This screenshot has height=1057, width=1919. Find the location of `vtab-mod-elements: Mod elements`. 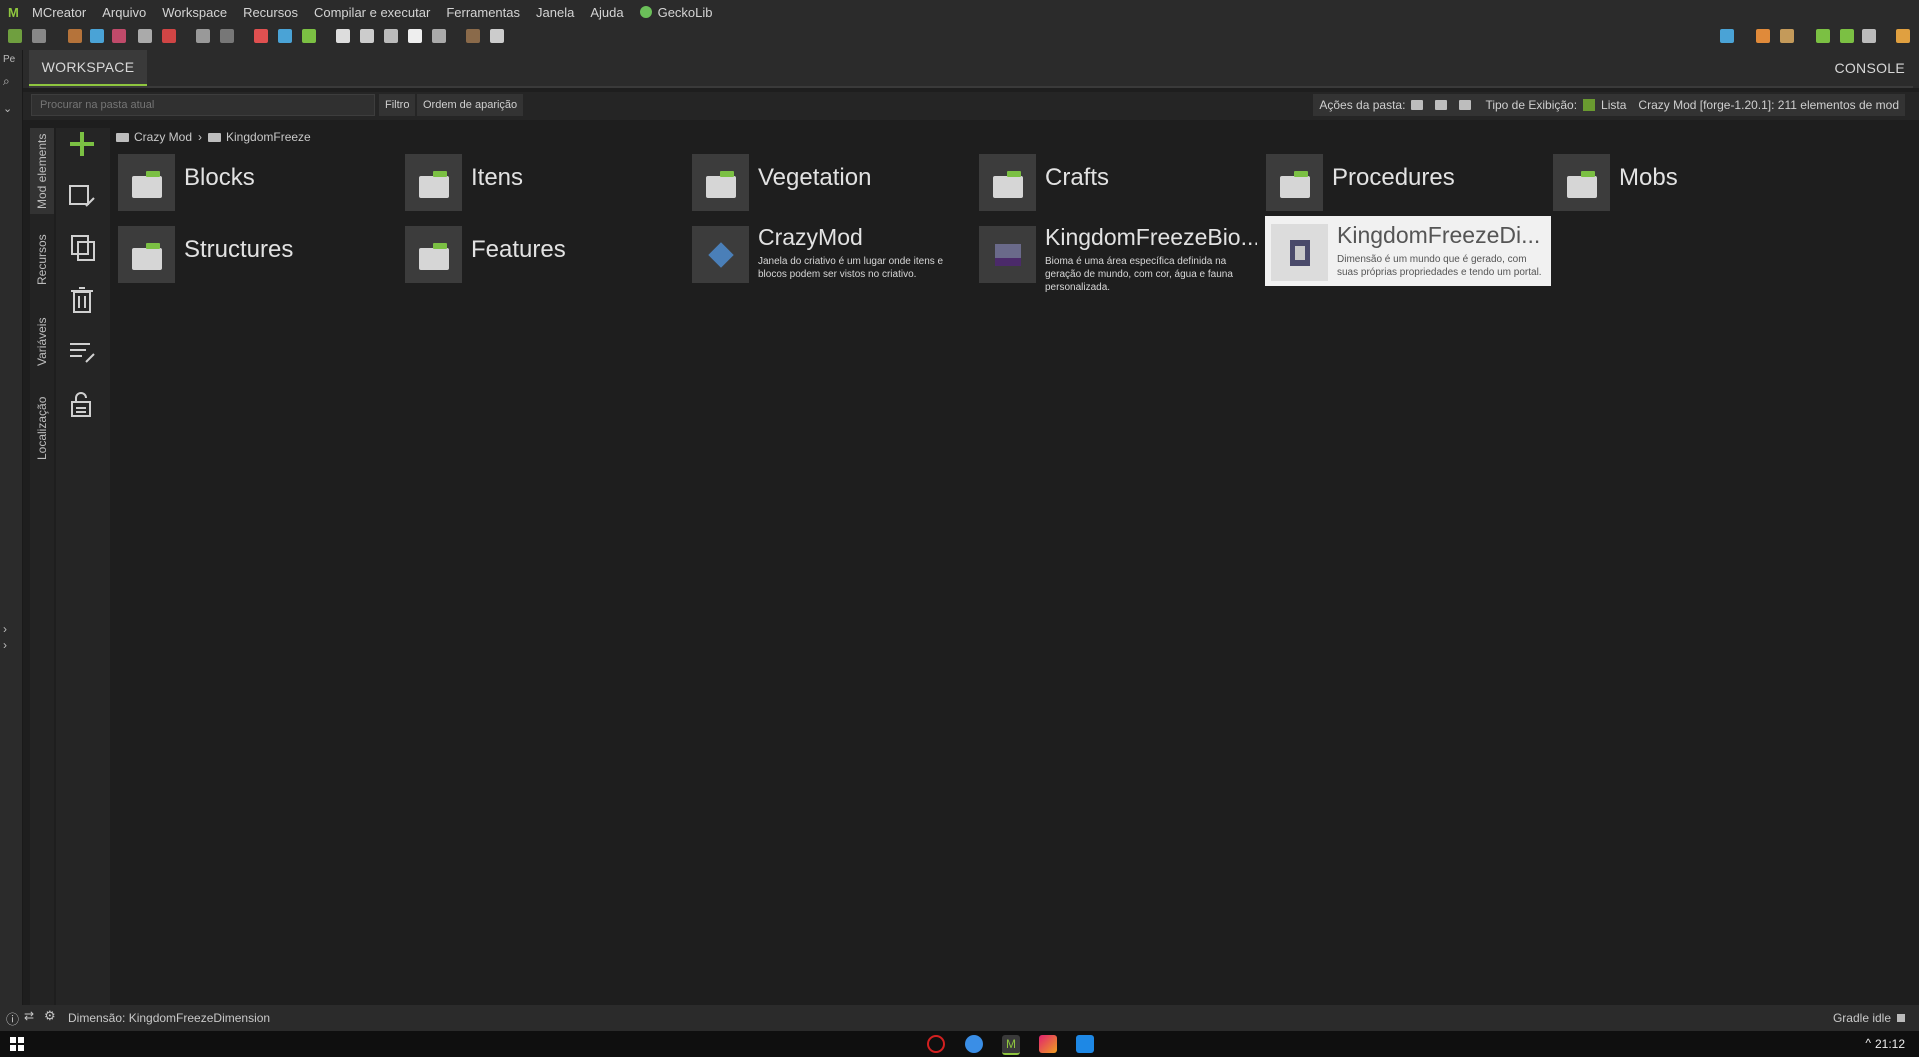

vtab-mod-elements: Mod elements is located at coordinates (42, 171).